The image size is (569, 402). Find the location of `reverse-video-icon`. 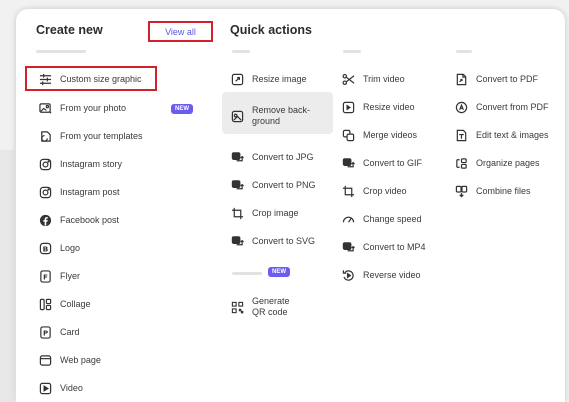

reverse-video-icon is located at coordinates (348, 275).